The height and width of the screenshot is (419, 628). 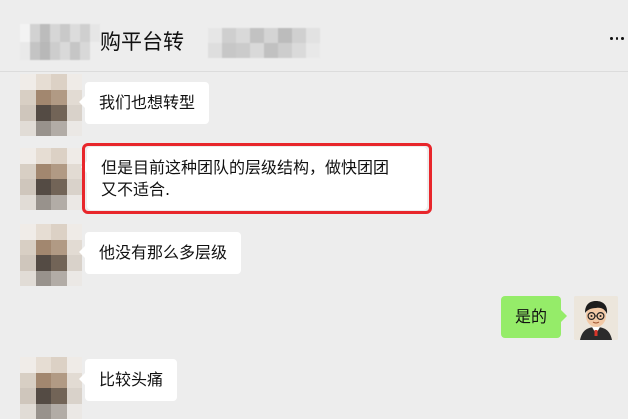 I want to click on more-dots-icon, so click(x=617, y=38).